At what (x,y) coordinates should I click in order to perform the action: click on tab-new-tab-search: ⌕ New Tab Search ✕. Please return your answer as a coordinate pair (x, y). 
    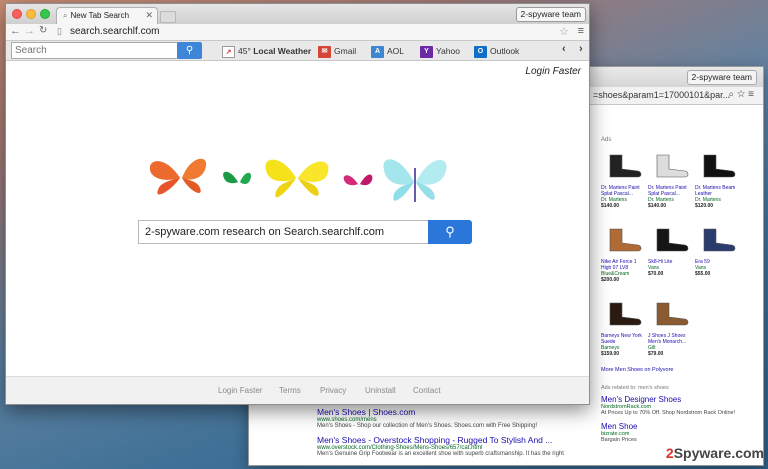
    Looking at the image, I should click on (107, 15).